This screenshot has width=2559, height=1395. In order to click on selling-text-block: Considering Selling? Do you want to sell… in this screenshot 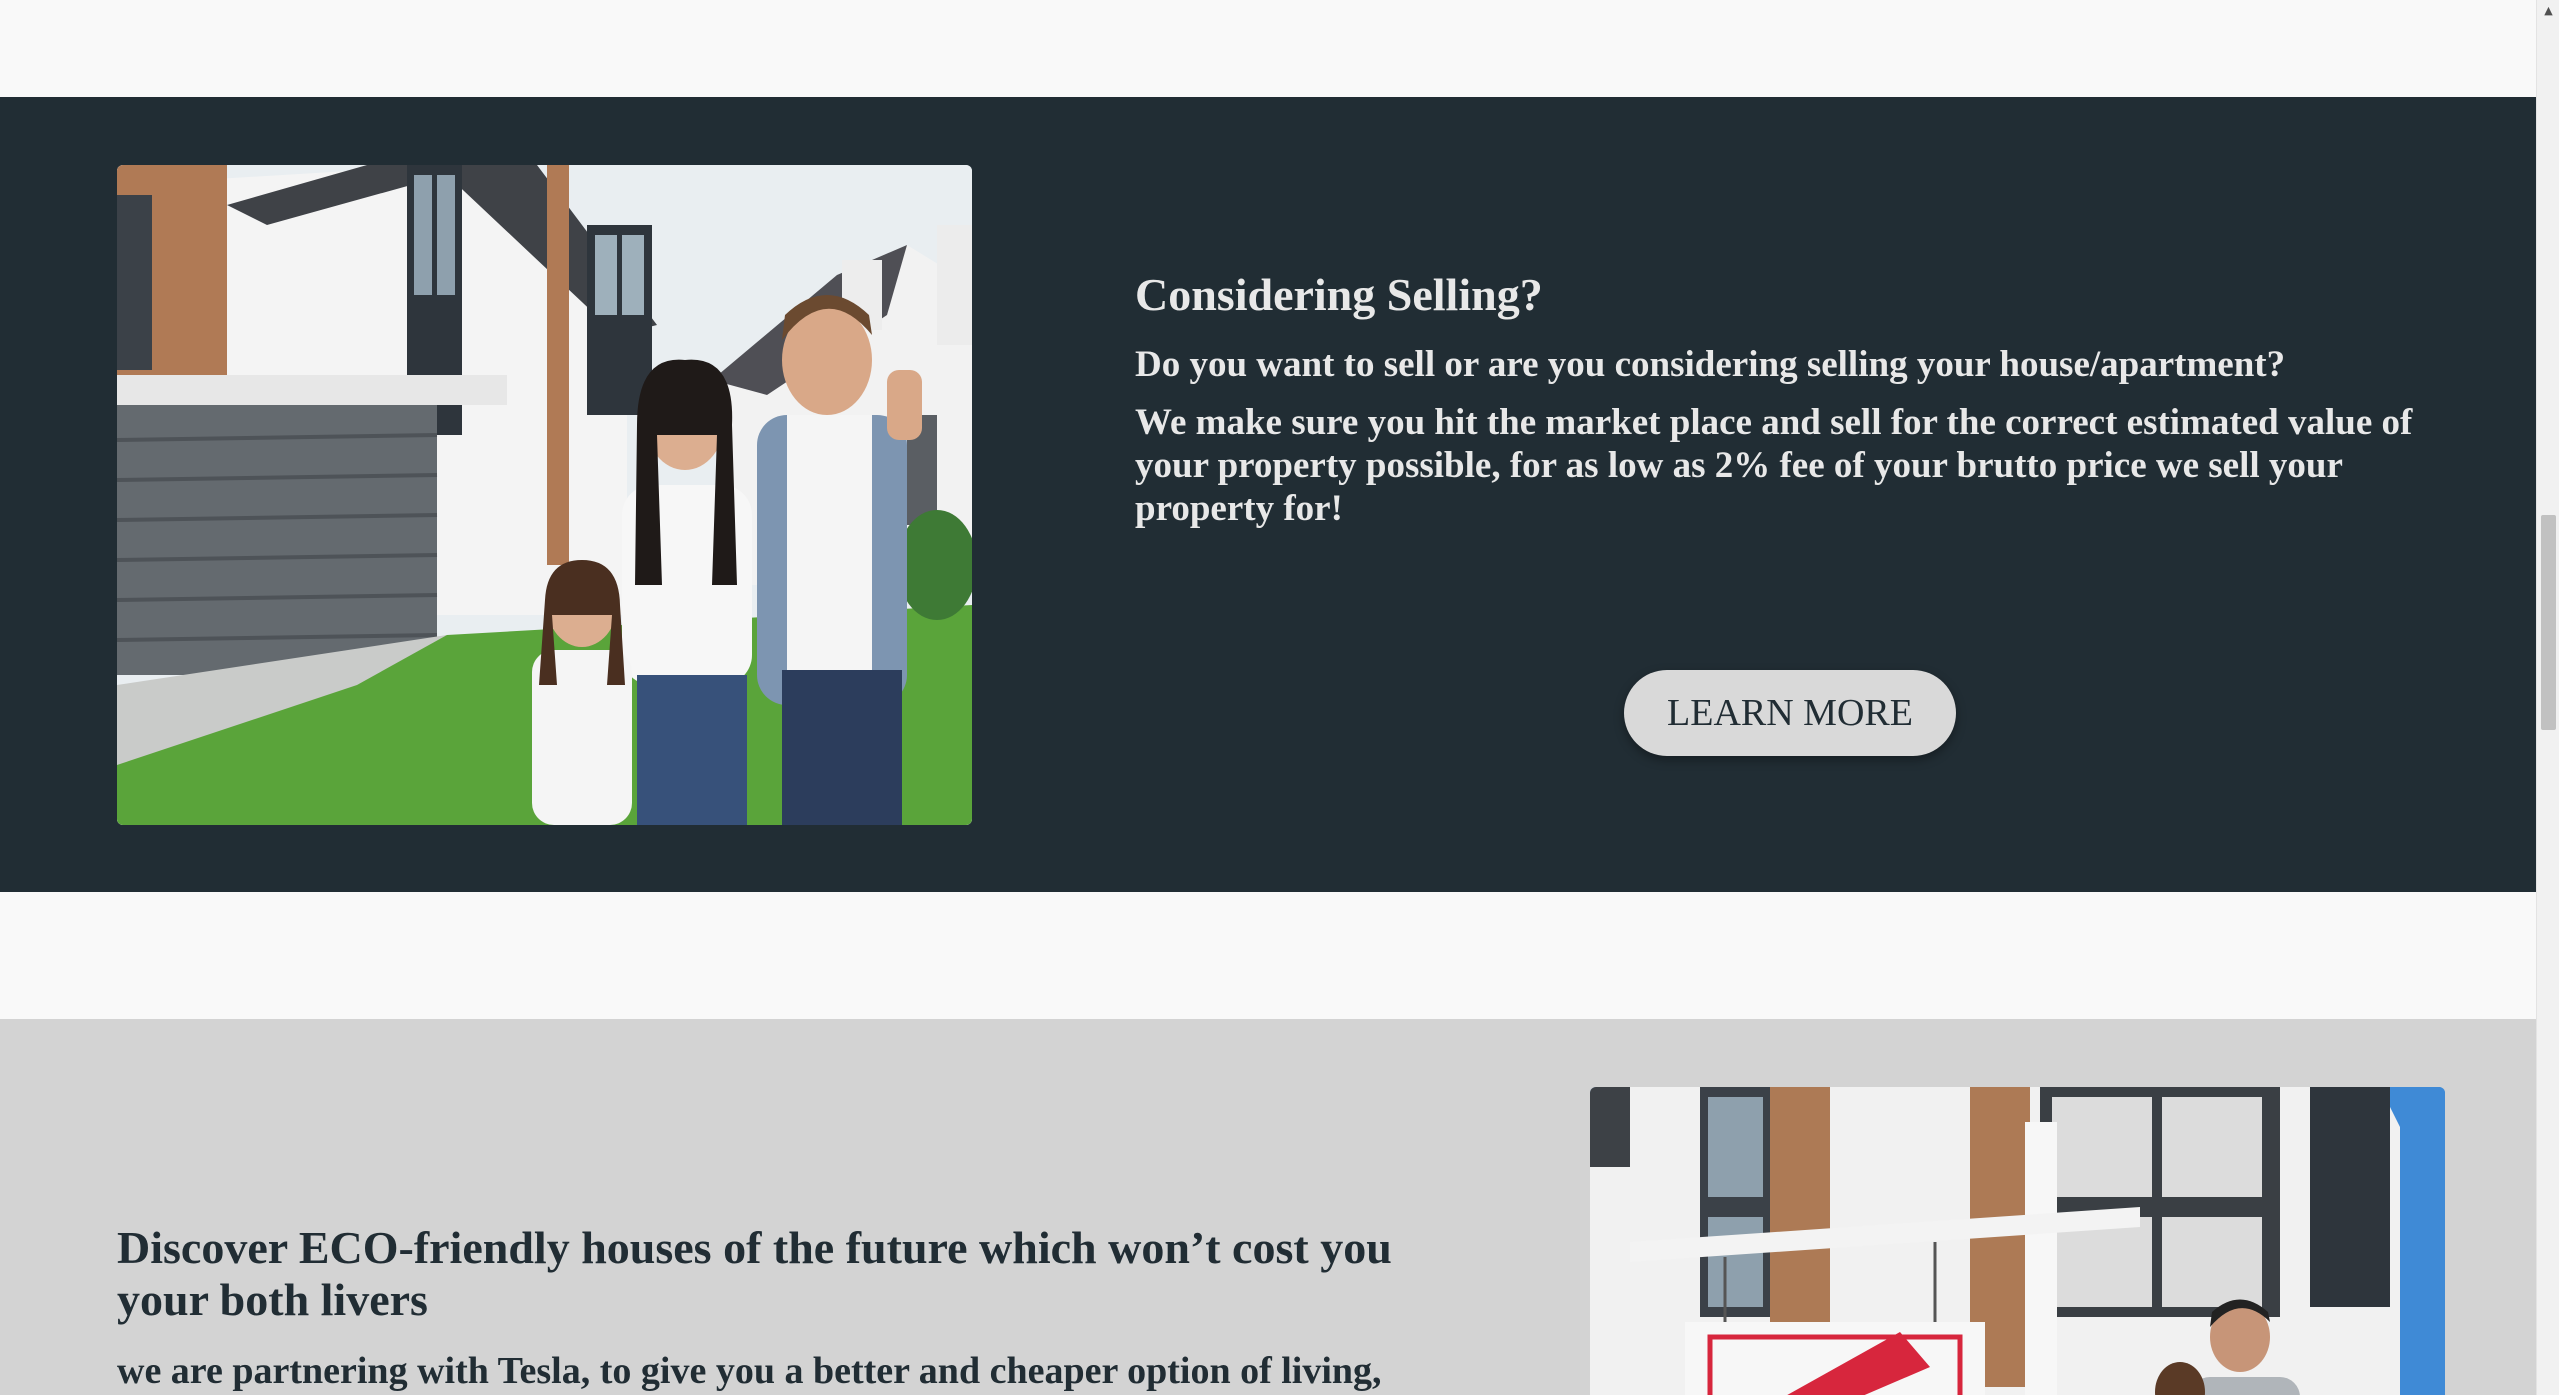, I will do `click(1795, 400)`.